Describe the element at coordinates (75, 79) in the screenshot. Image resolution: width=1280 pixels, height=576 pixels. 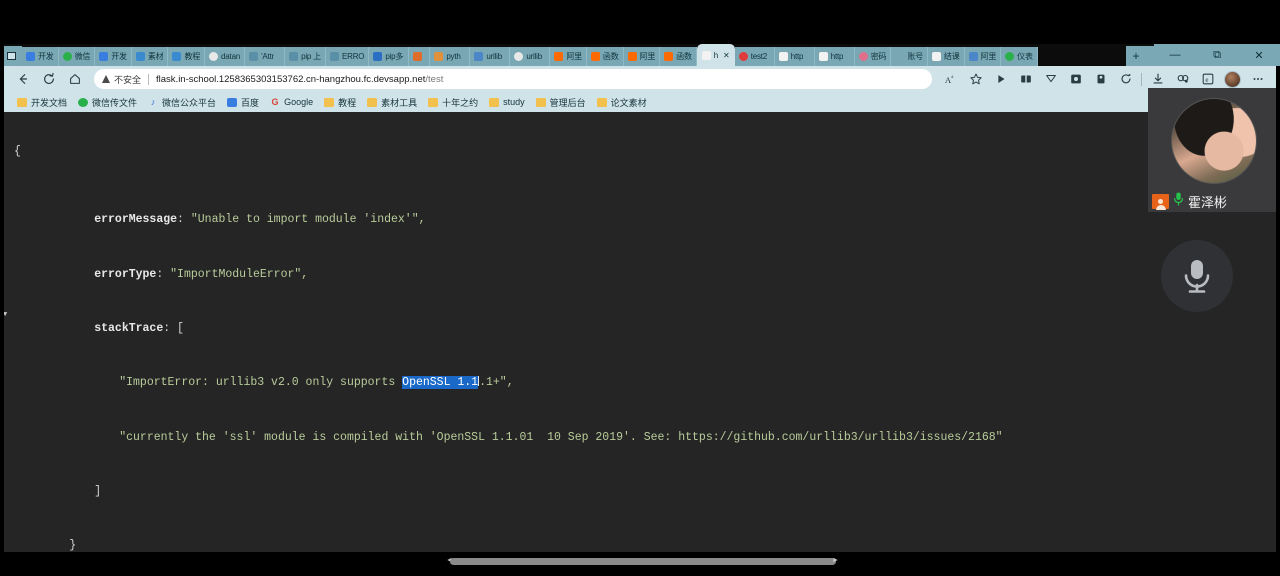
I see `home-icon` at that location.